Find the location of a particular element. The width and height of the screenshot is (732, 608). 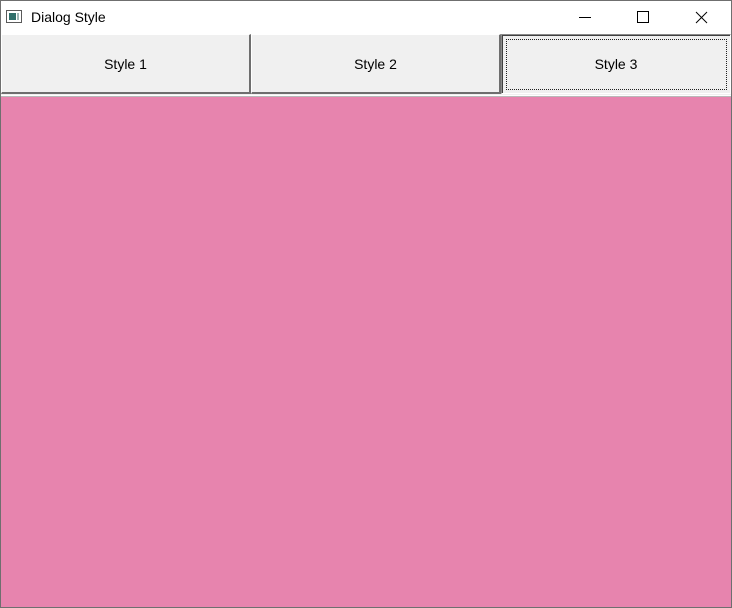

style-3-label: Style 3 is located at coordinates (616, 64).